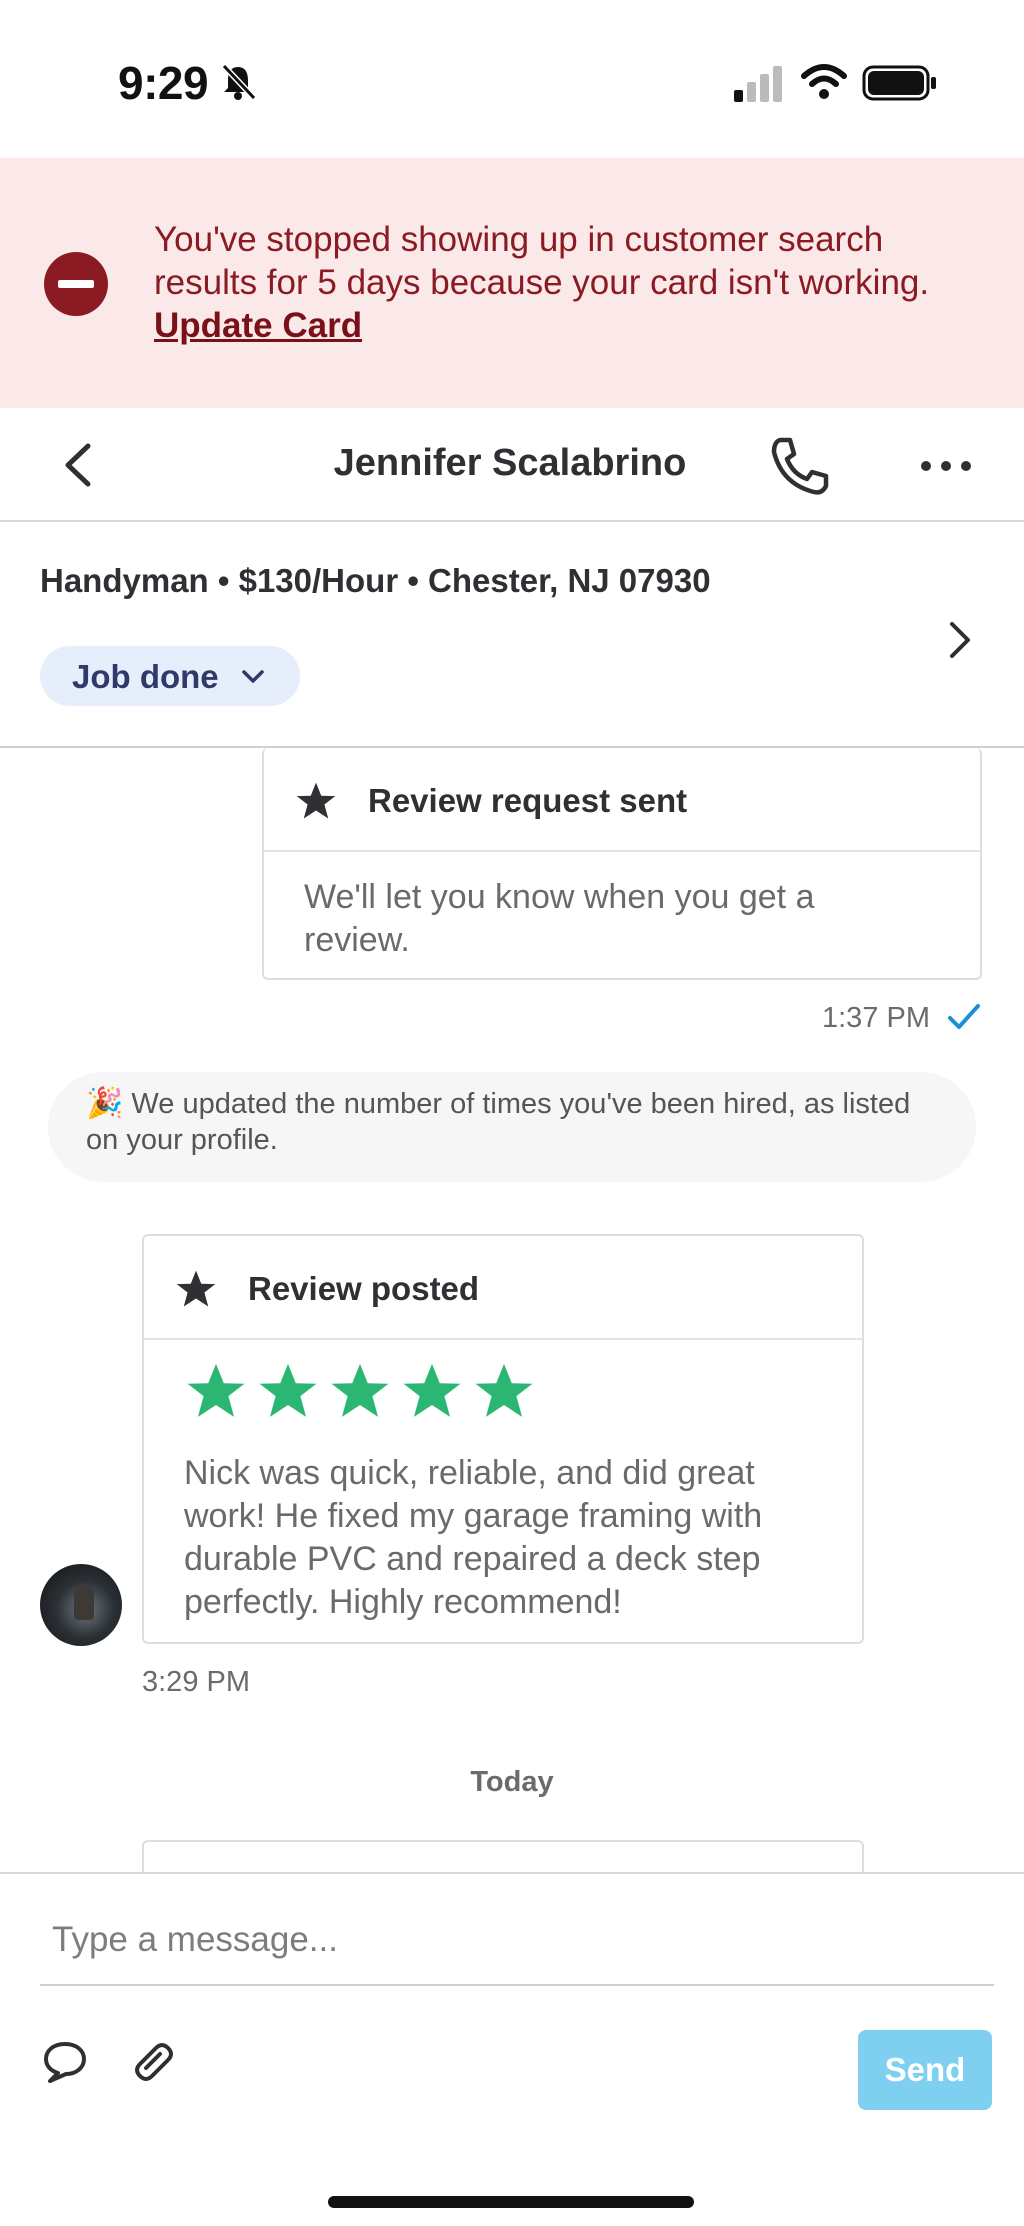  I want to click on day-separator: Today, so click(512, 1782).